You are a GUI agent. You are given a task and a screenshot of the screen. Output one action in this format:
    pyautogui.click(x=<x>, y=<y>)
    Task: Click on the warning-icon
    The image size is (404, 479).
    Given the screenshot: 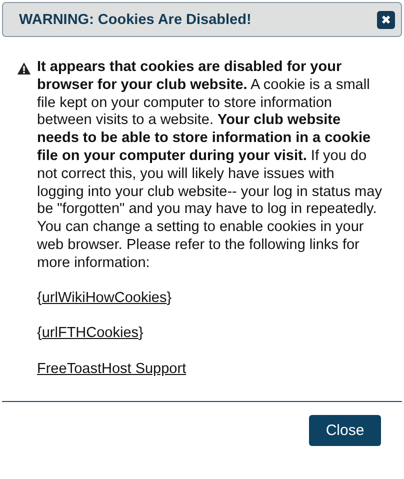 What is the action you would take?
    pyautogui.click(x=24, y=68)
    